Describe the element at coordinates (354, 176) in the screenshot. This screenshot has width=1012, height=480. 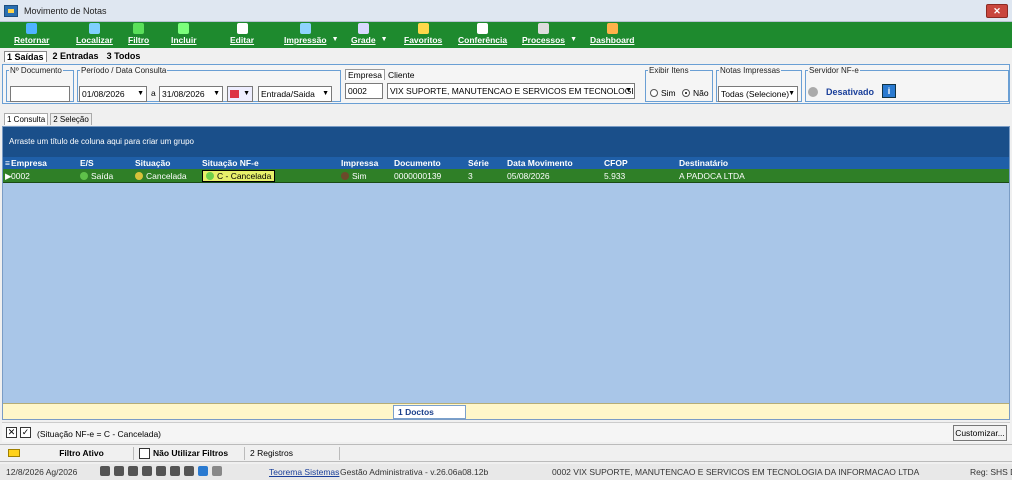
I see `table-cell: Sim` at that location.